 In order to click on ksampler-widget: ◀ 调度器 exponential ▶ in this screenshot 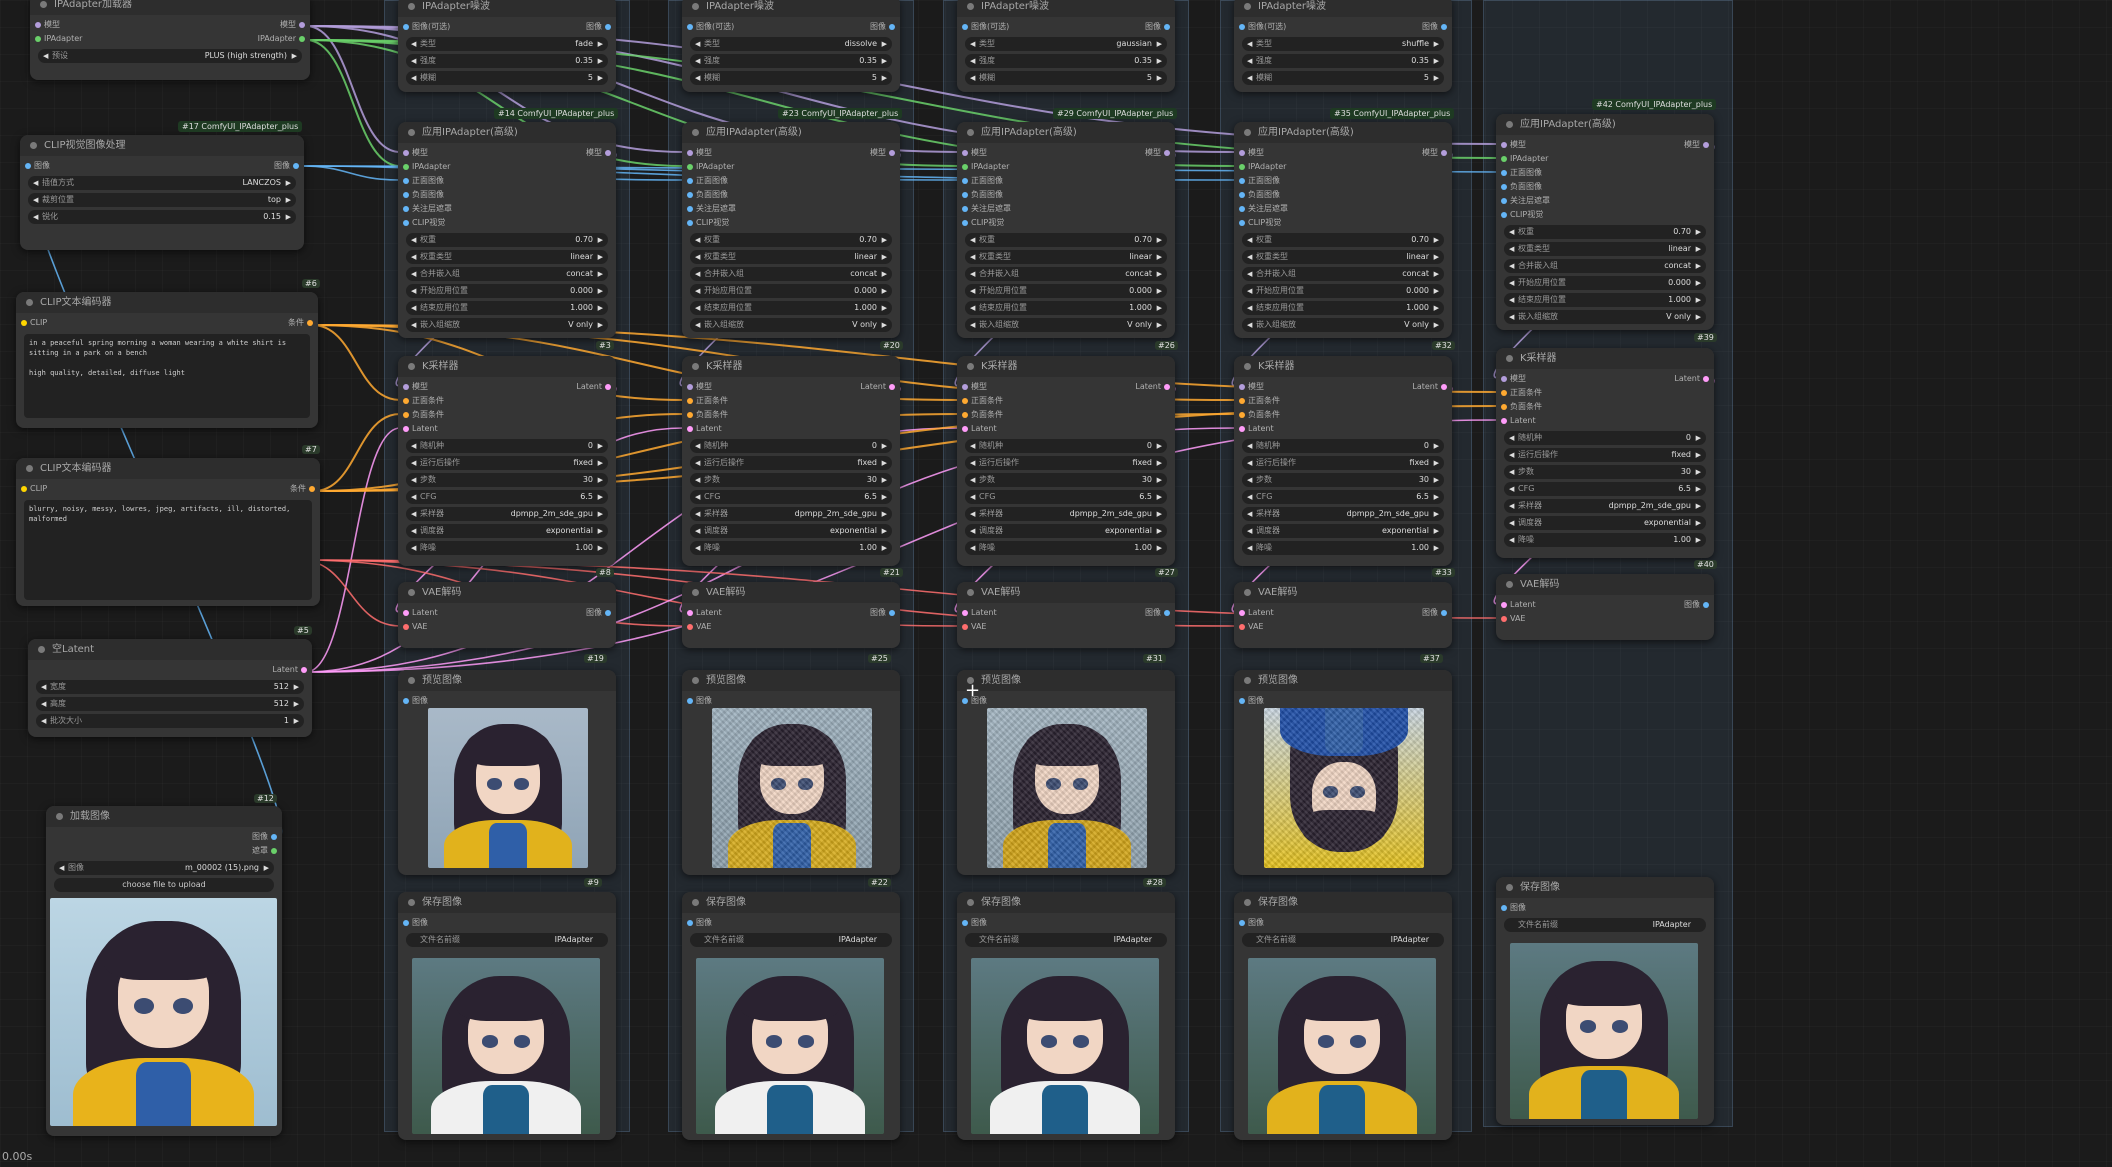, I will do `click(1605, 523)`.